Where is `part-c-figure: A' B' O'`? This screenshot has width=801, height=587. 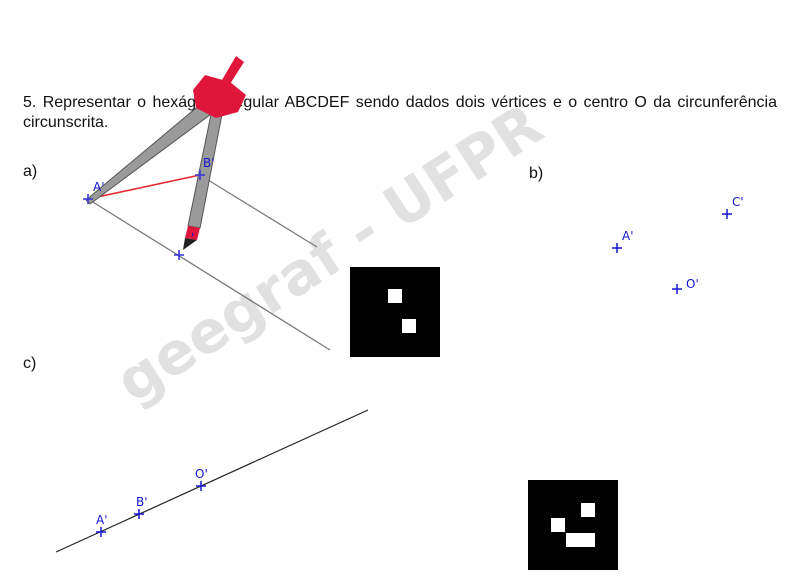 part-c-figure: A' B' O' is located at coordinates (212, 481).